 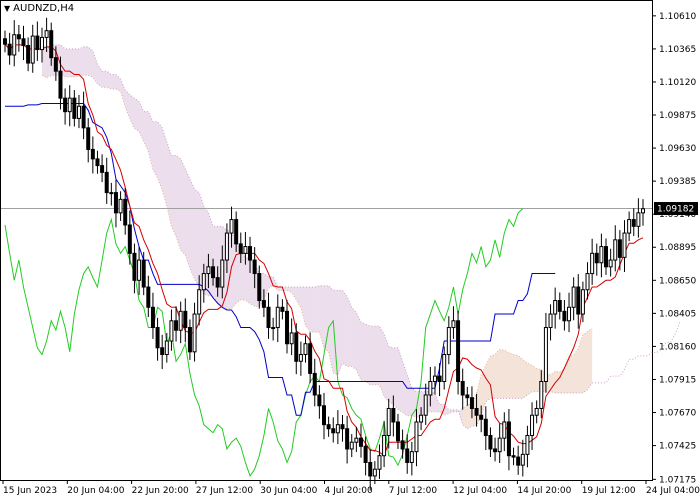 What do you see at coordinates (677, 480) in the screenshot?
I see `y-tick-label: 1.07175` at bounding box center [677, 480].